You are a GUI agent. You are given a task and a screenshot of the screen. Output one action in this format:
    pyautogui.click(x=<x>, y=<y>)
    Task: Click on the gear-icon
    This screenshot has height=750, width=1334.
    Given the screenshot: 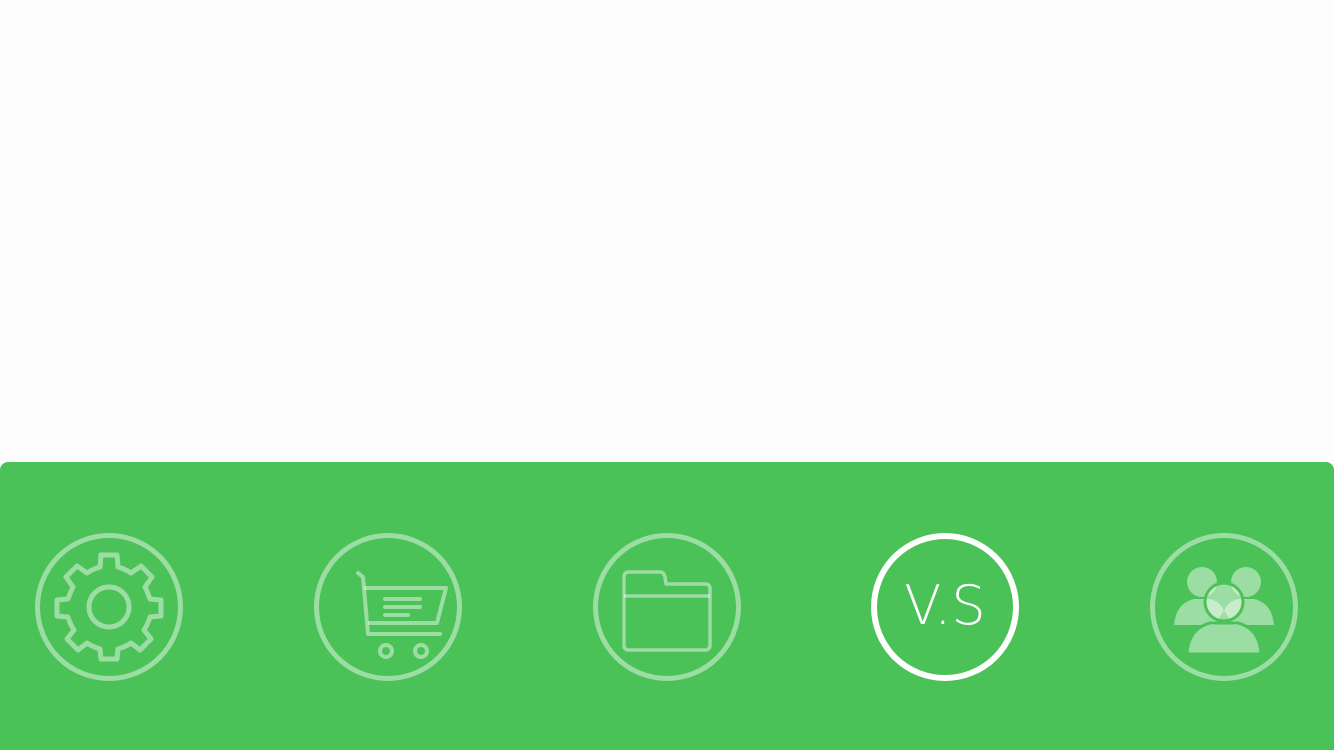 What is the action you would take?
    pyautogui.click(x=109, y=607)
    